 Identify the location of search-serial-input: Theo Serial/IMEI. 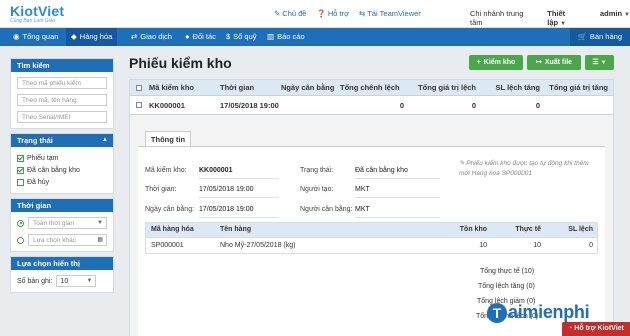
(62, 117).